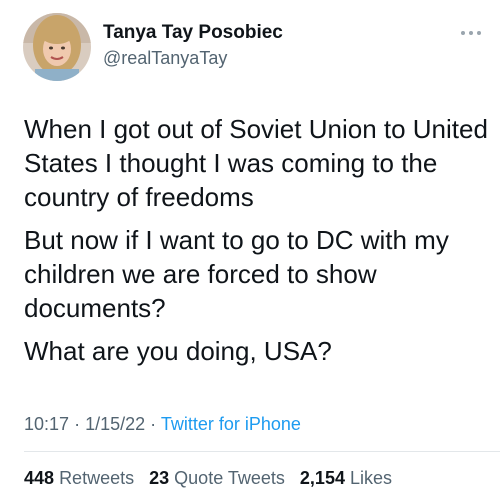 The width and height of the screenshot is (500, 500). Describe the element at coordinates (178, 351) in the screenshot. I see `tweet-paragraph: What are you doing, USA?` at that location.